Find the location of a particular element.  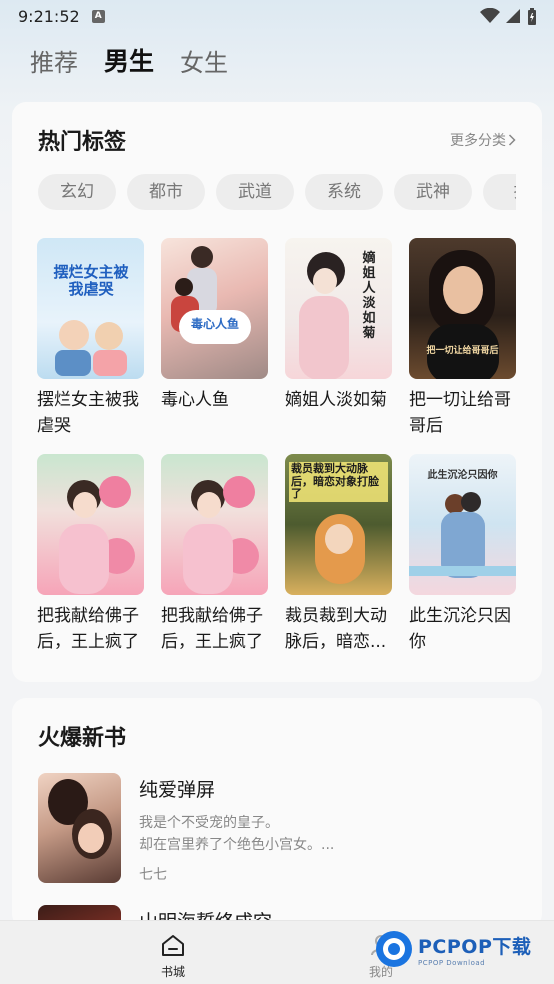

book-card: 嫡姐人淡如菊 嫡姐人淡如菊 is located at coordinates (338, 338).